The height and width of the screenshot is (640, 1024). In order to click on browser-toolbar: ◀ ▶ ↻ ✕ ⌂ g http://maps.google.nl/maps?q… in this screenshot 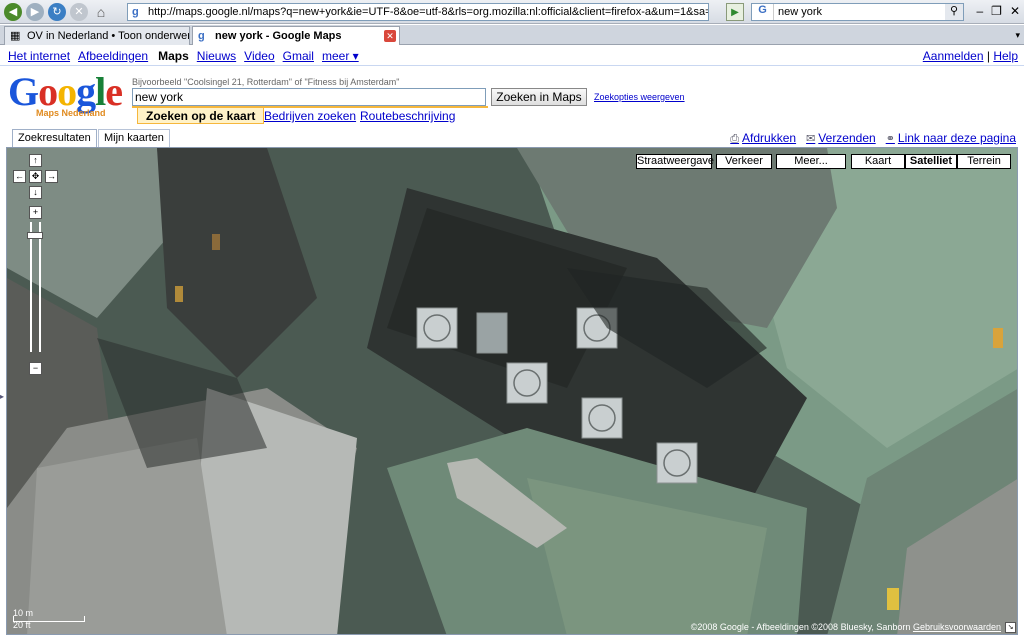, I will do `click(512, 12)`.